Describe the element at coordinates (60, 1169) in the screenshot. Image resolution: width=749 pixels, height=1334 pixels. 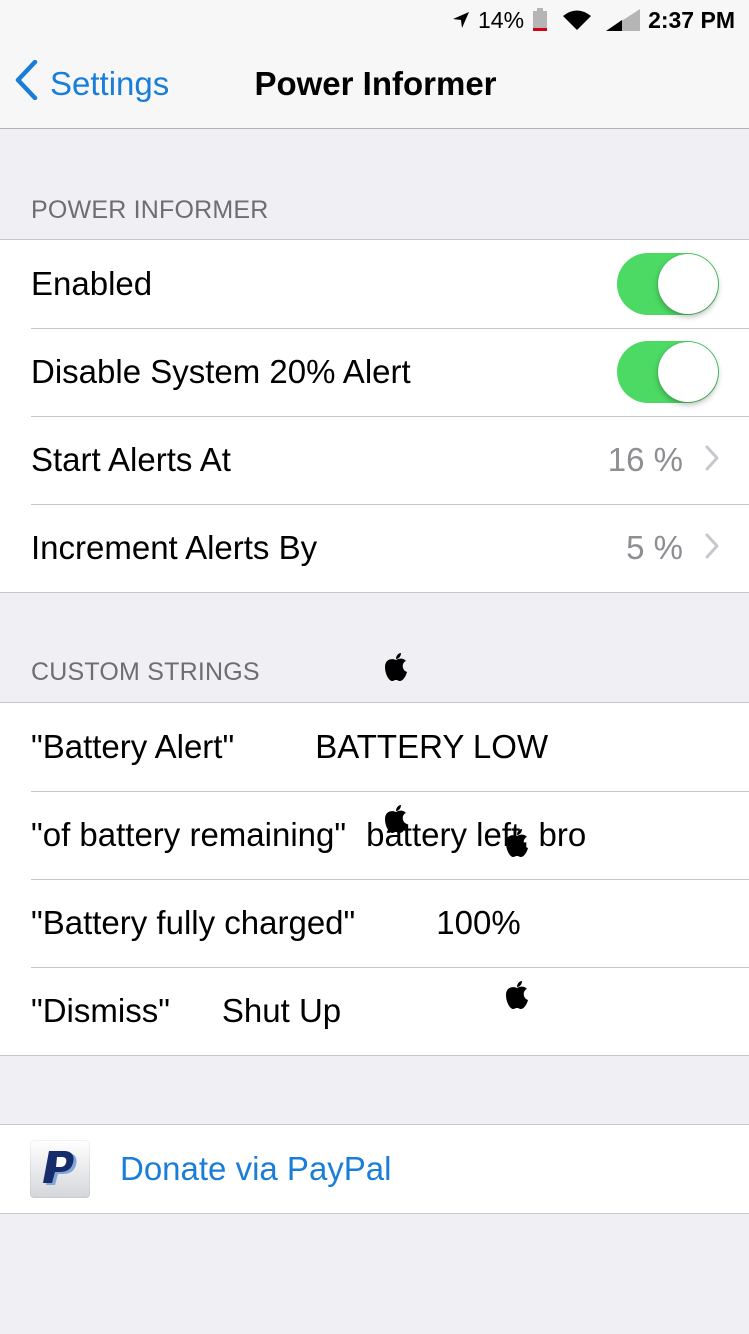
I see `paypal-icon` at that location.